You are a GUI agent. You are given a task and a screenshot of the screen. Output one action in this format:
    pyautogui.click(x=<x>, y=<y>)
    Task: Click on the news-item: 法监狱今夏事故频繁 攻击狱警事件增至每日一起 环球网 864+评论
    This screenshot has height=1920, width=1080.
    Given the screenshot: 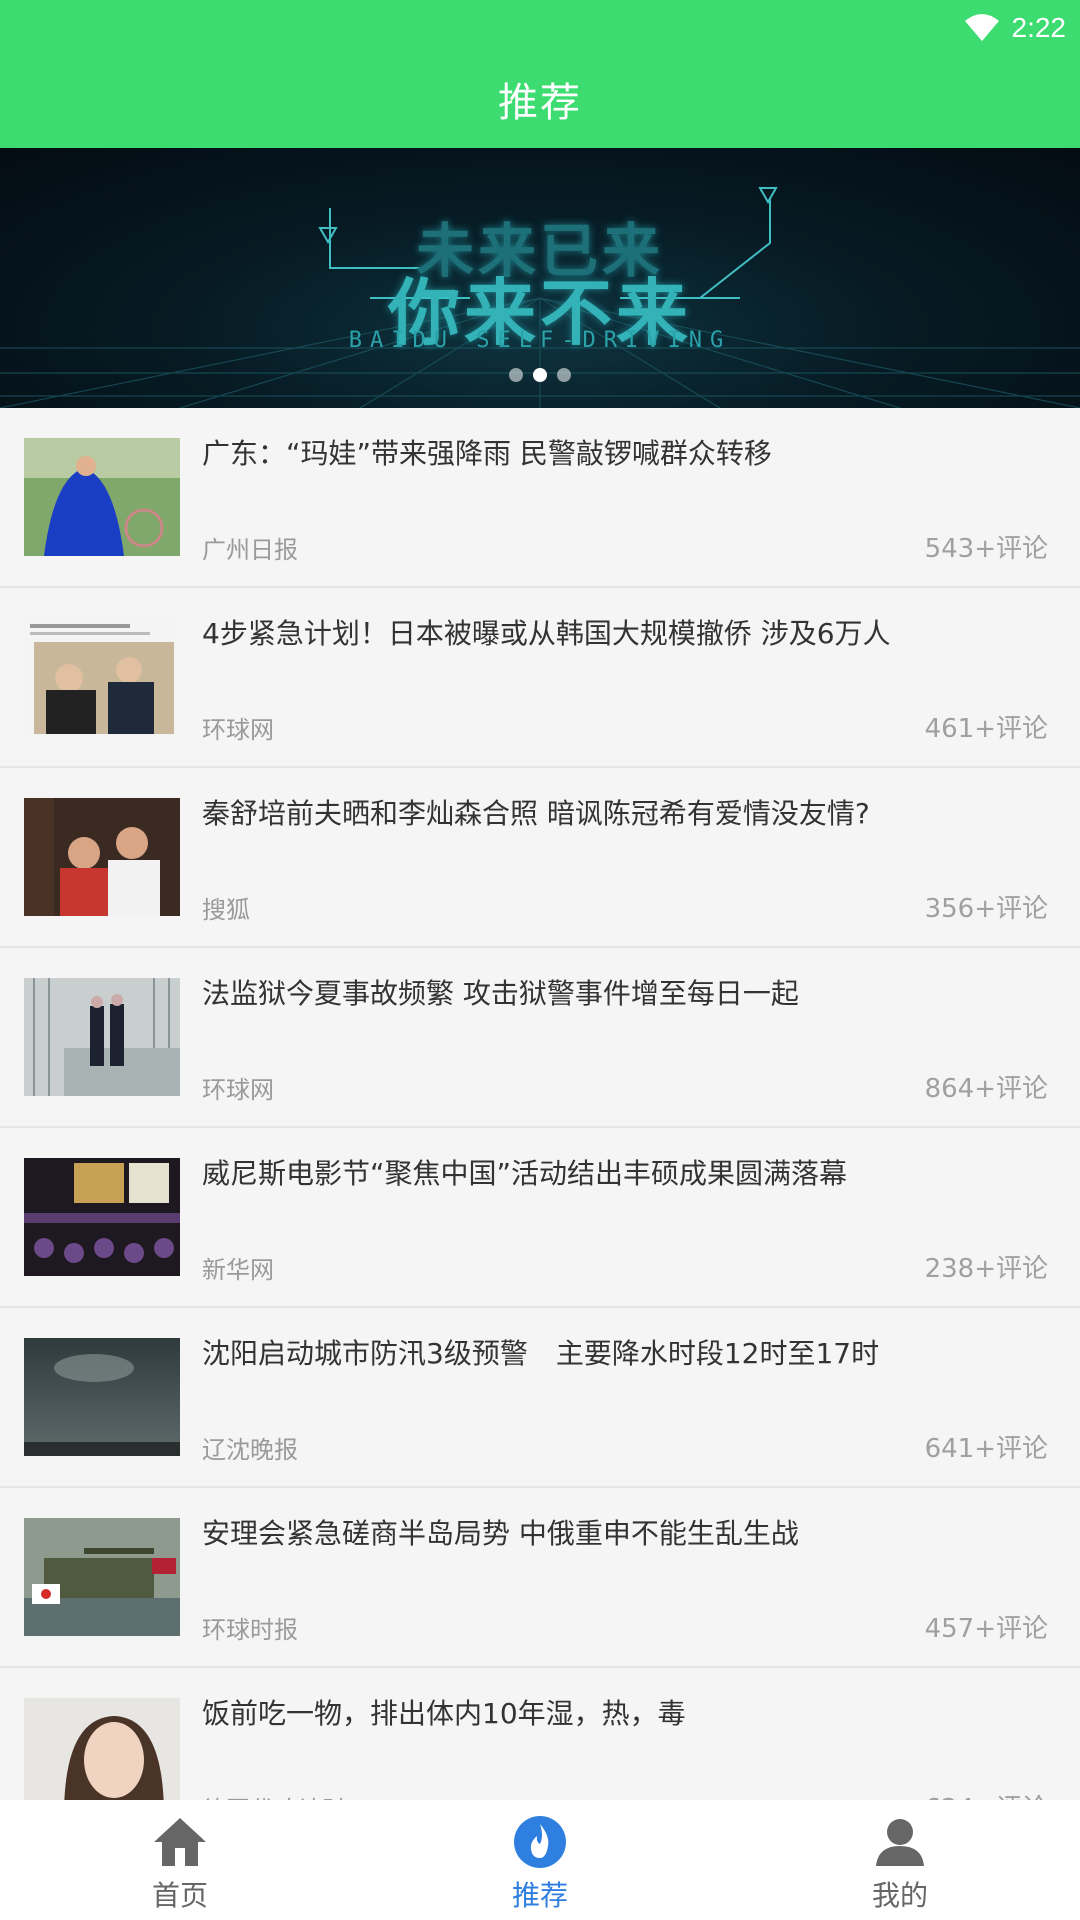 What is the action you would take?
    pyautogui.click(x=540, y=1038)
    